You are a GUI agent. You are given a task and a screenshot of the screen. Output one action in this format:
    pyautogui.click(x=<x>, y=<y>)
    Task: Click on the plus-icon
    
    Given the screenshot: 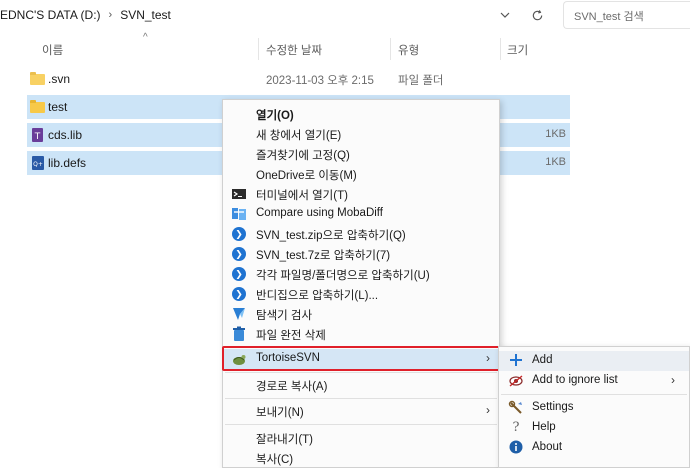 What is the action you would take?
    pyautogui.click(x=516, y=361)
    